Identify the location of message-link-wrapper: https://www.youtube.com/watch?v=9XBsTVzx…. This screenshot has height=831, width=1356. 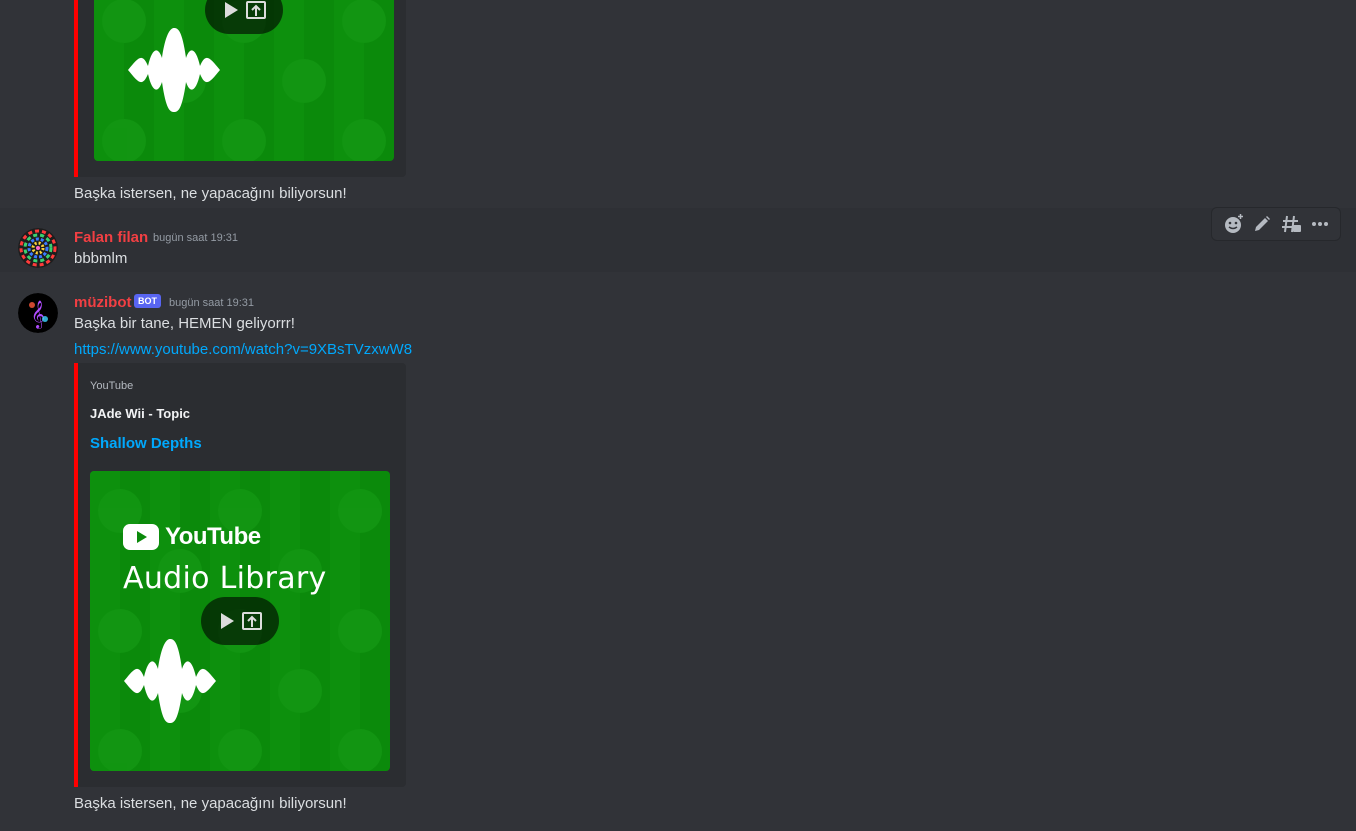
(243, 349).